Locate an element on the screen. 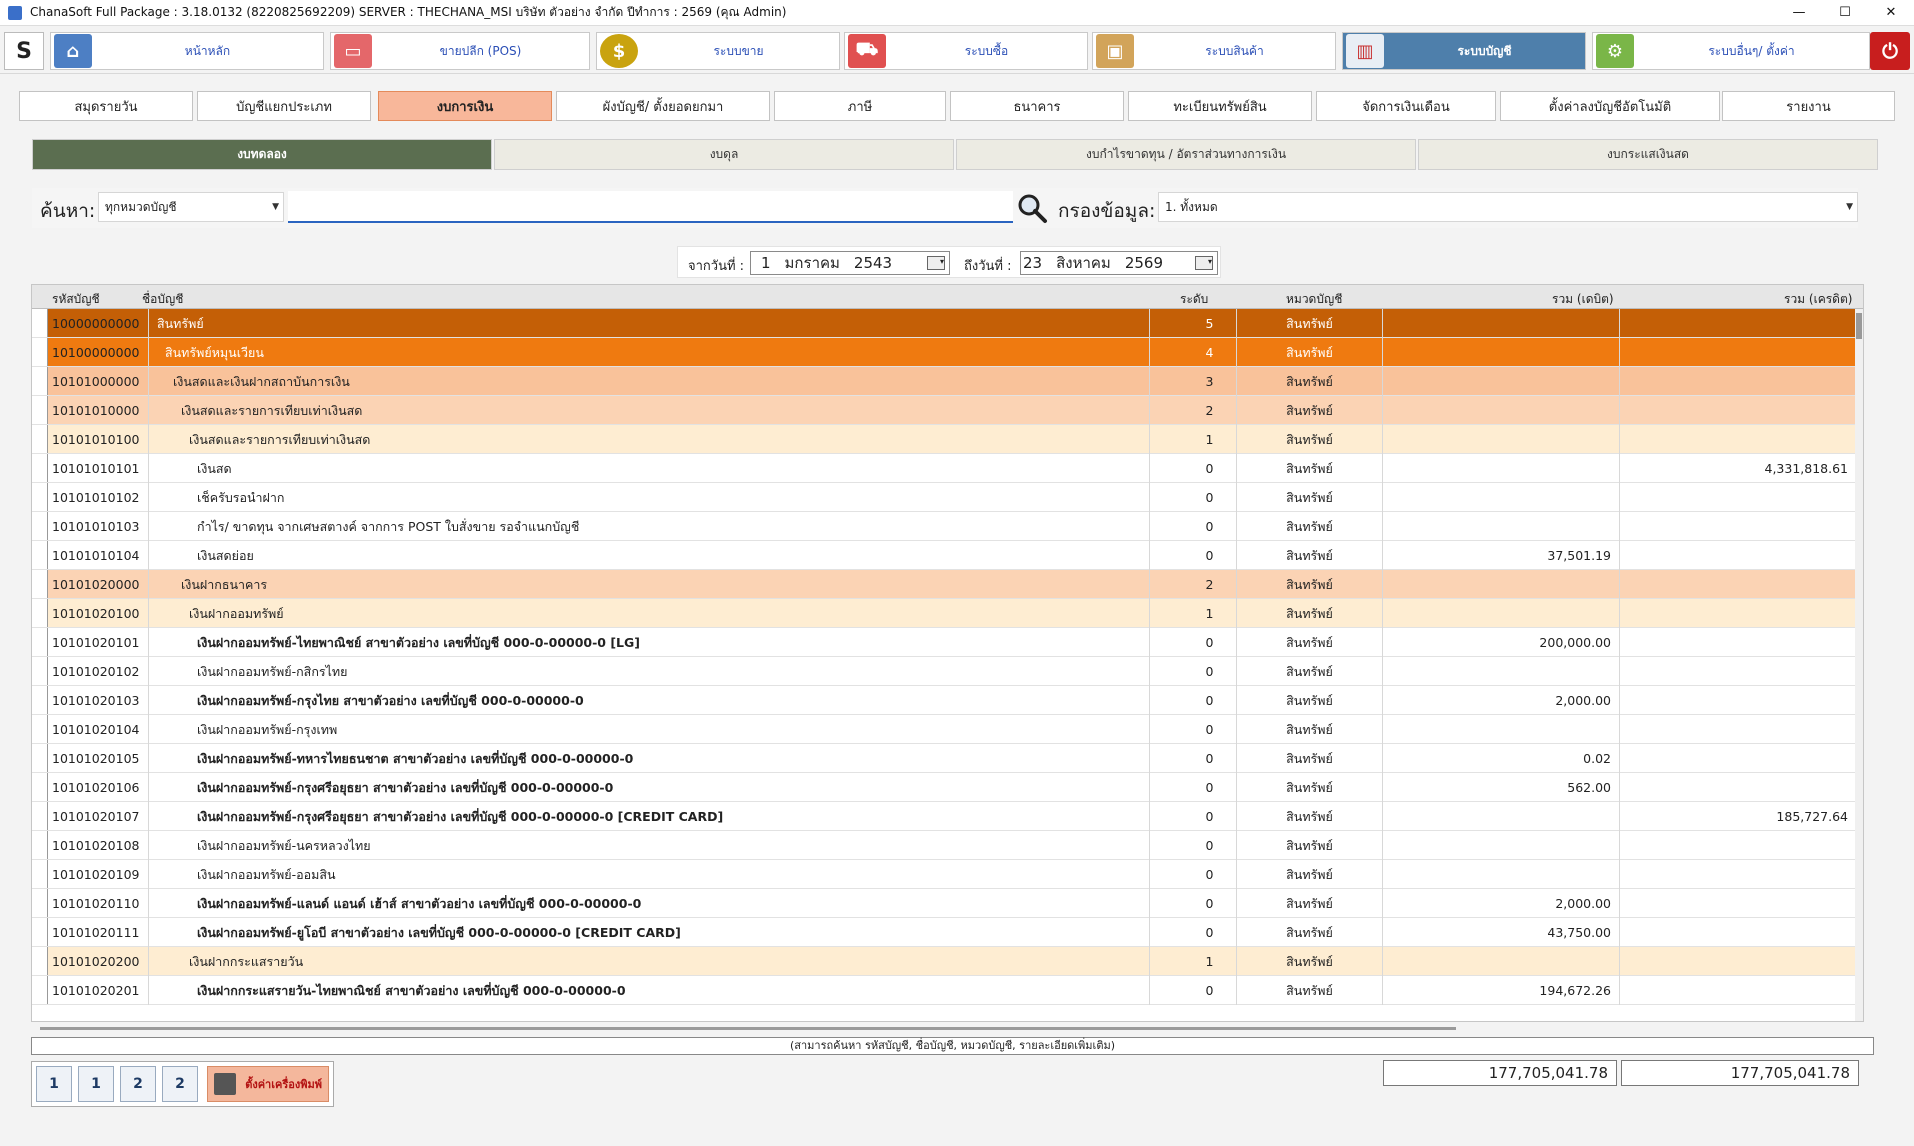 This screenshot has height=1146, width=1914. subtab-bank: ธนาคาร is located at coordinates (1037, 106).